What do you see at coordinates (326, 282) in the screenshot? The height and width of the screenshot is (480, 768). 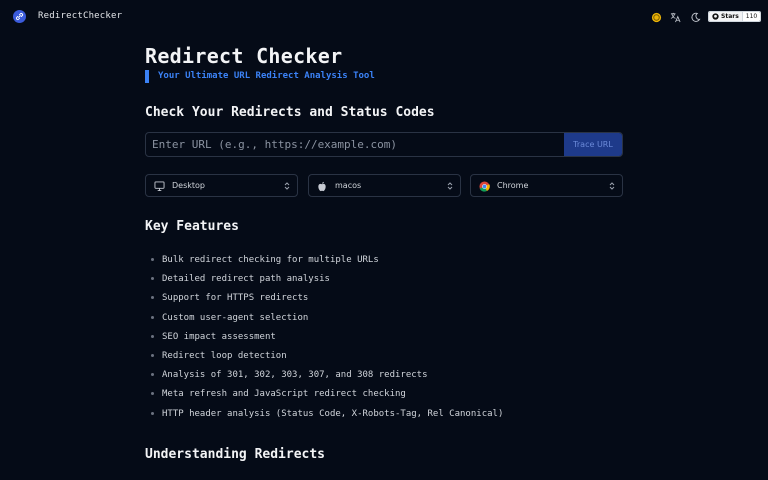 I see `list-item: Detailed redirect path analysis` at bounding box center [326, 282].